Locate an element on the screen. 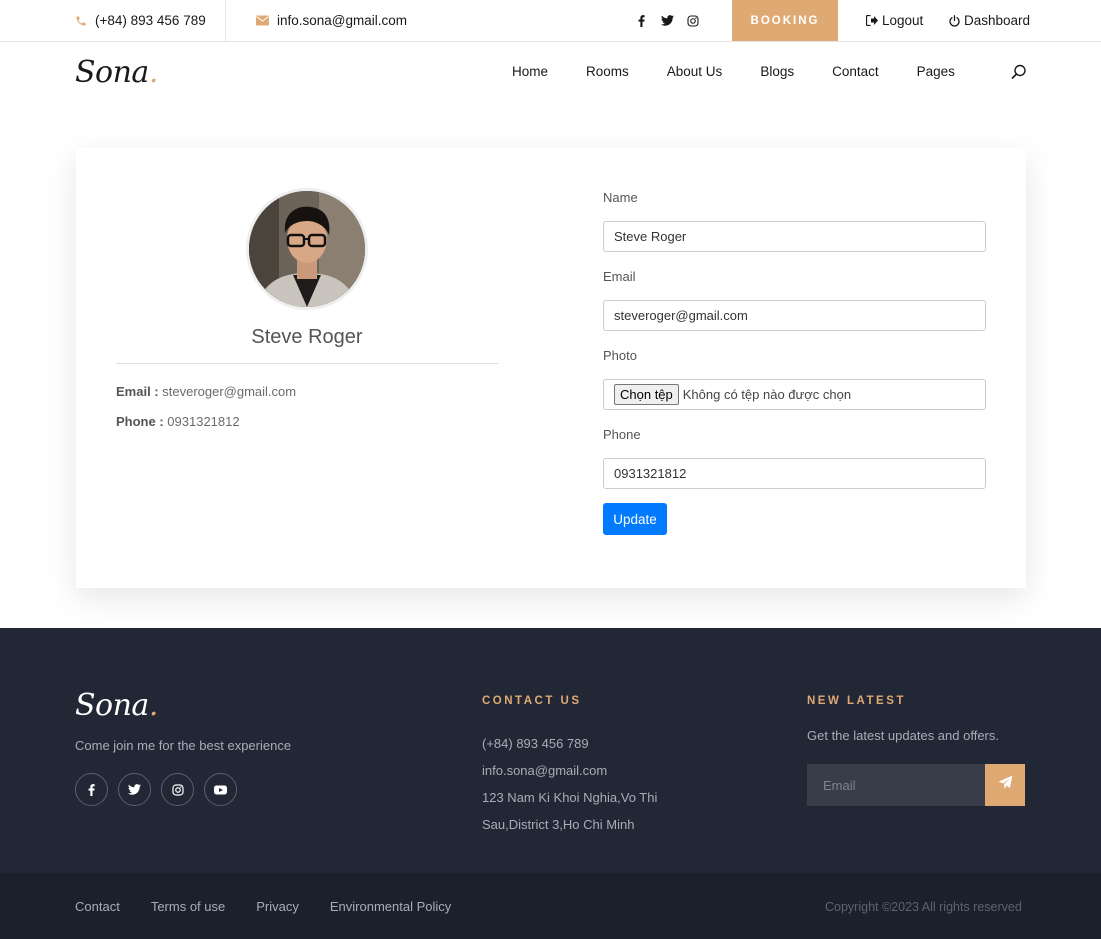 The image size is (1101, 939). choose-file-button: Chọn tệp is located at coordinates (646, 394).